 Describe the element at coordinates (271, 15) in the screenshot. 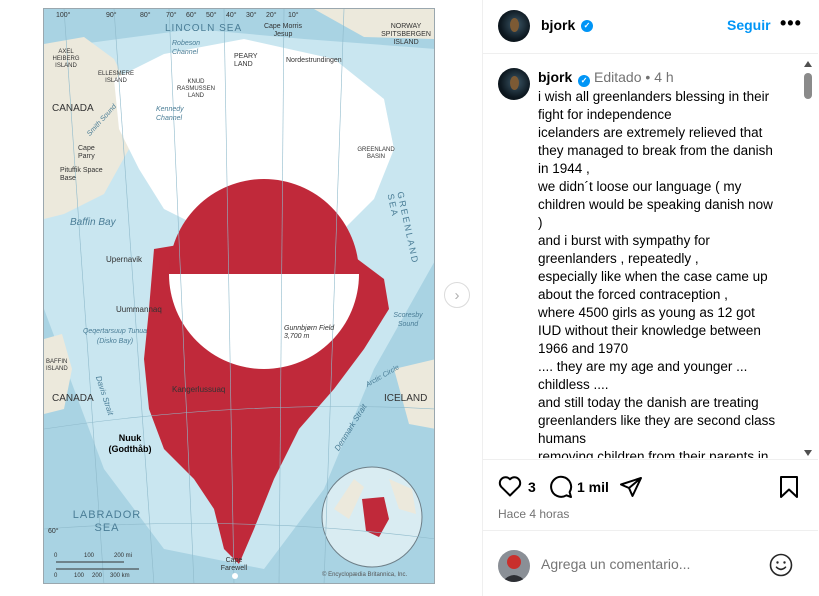

I see `map-label-lat: 20°` at that location.